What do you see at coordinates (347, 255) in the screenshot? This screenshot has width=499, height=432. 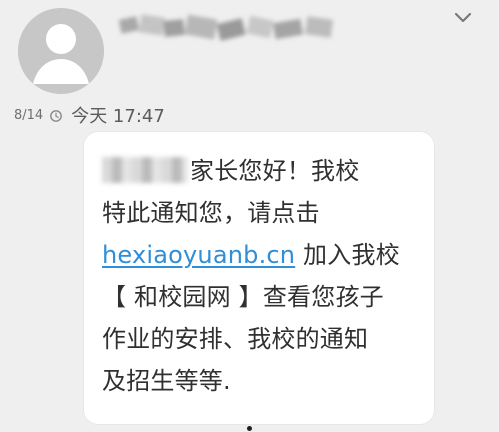 I see `message-line-3-tail: 加入我校` at bounding box center [347, 255].